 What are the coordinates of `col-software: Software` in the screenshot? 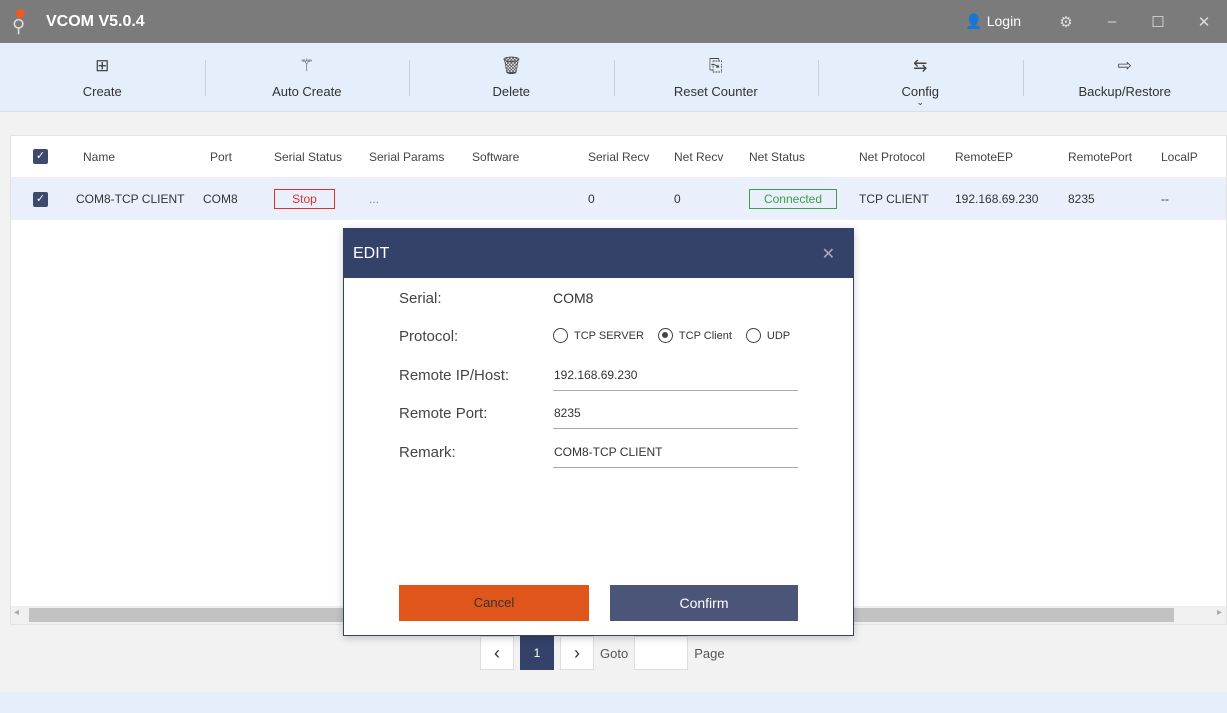 It's located at (526, 157).